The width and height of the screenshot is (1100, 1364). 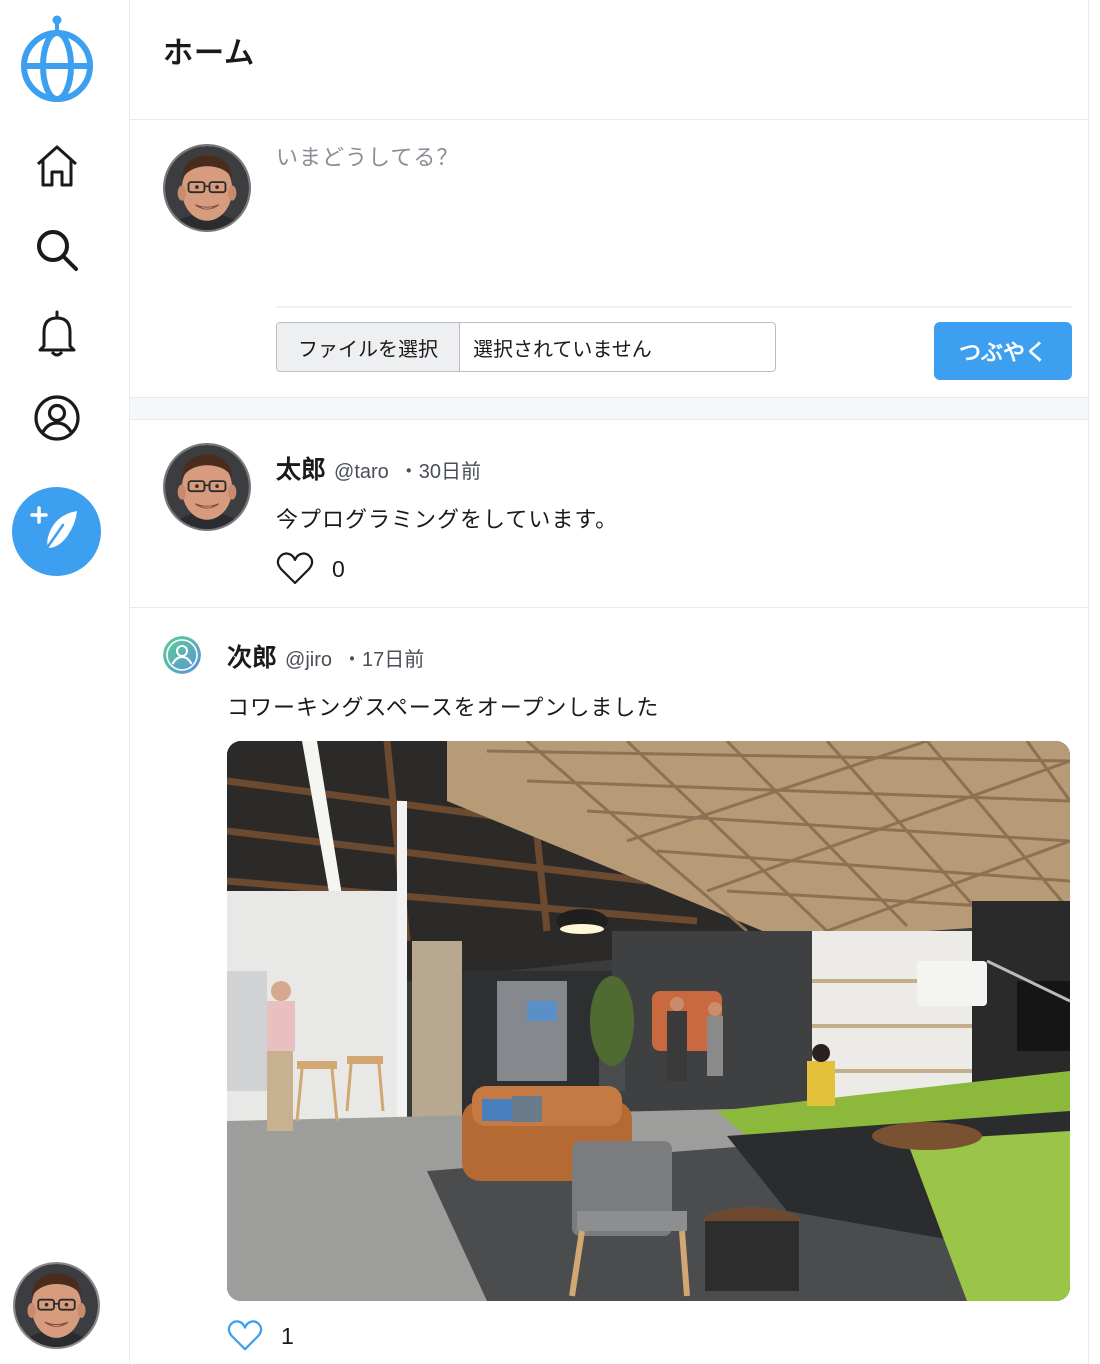 I want to click on post-body: 今プログラミングをしています。, so click(x=447, y=520).